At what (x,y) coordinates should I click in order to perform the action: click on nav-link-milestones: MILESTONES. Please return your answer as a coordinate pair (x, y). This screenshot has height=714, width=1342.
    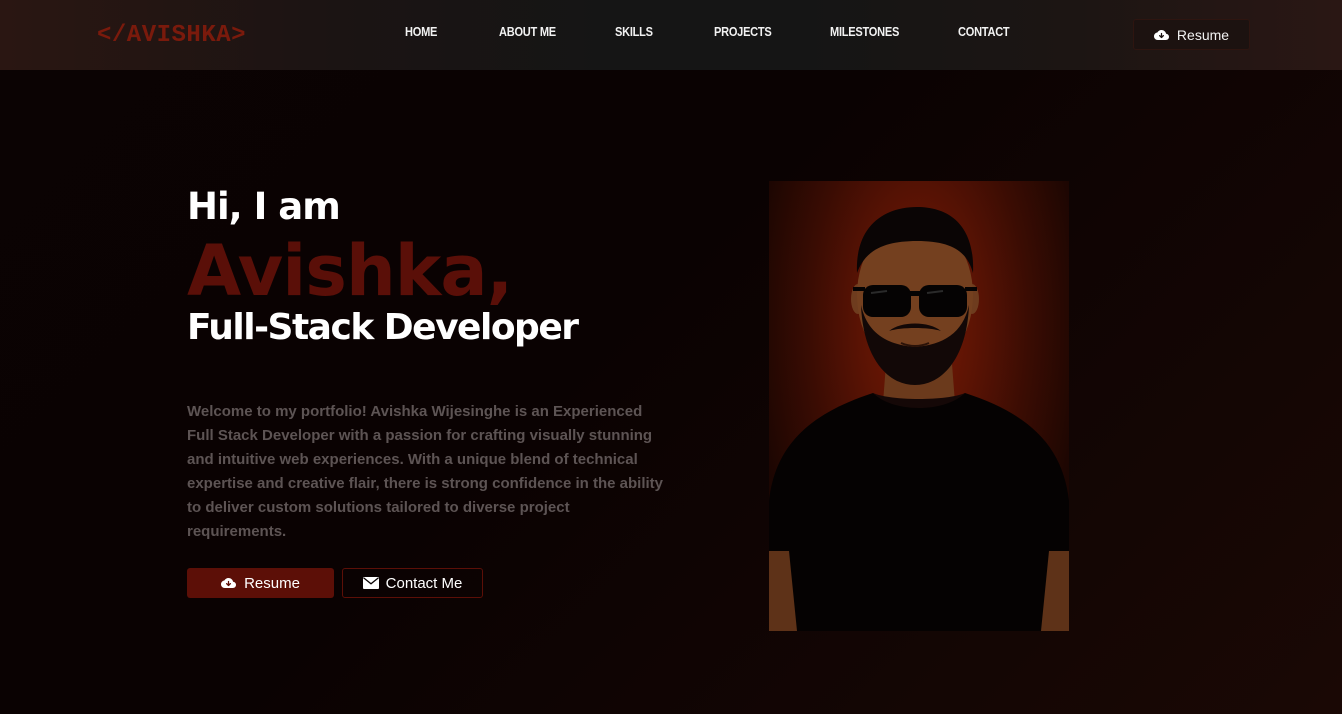
    Looking at the image, I should click on (864, 31).